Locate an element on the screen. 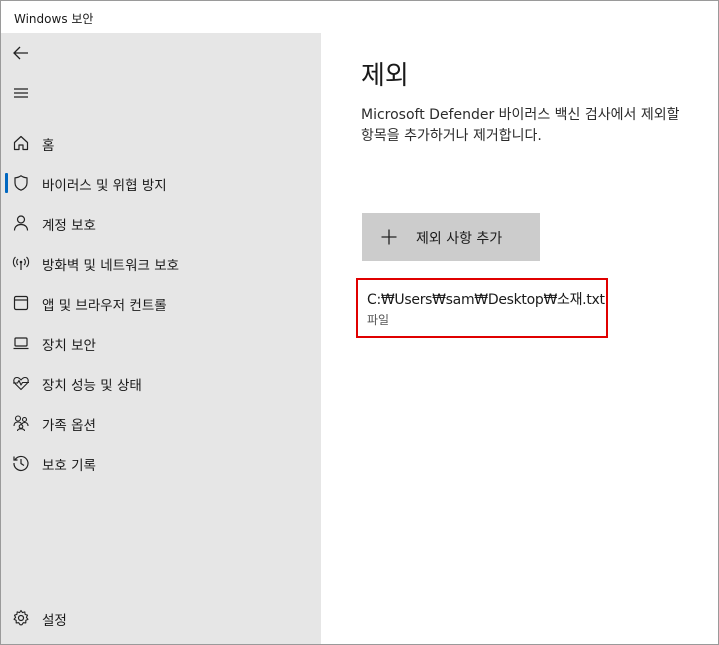 This screenshot has height=645, width=719. add-exclusion-button: 제외 사항 추가 is located at coordinates (451, 237).